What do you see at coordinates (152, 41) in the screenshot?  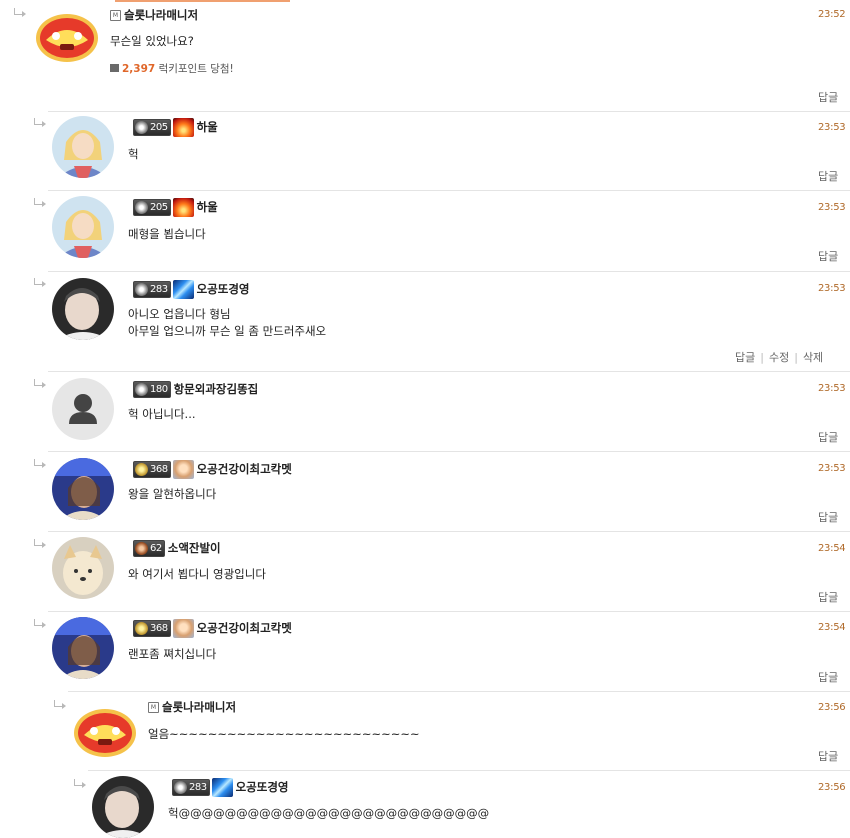 I see `comment-text: 무슨일 있었나요?` at bounding box center [152, 41].